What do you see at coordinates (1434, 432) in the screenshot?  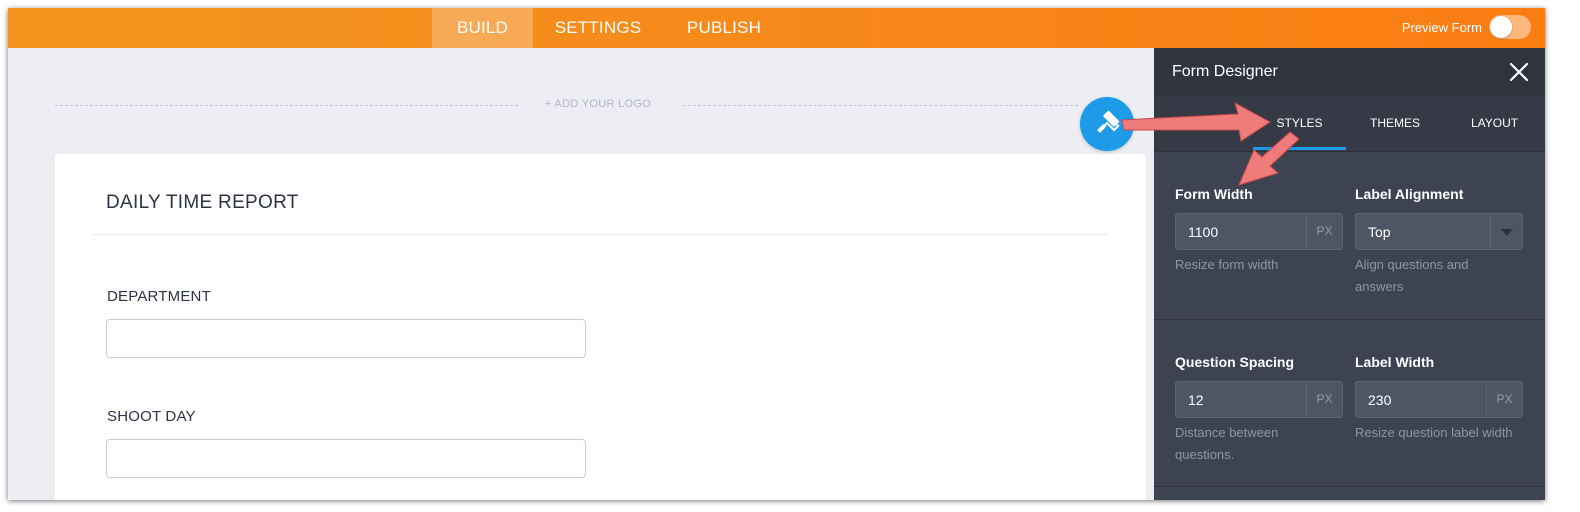 I see `label-width-help: Resize question label width` at bounding box center [1434, 432].